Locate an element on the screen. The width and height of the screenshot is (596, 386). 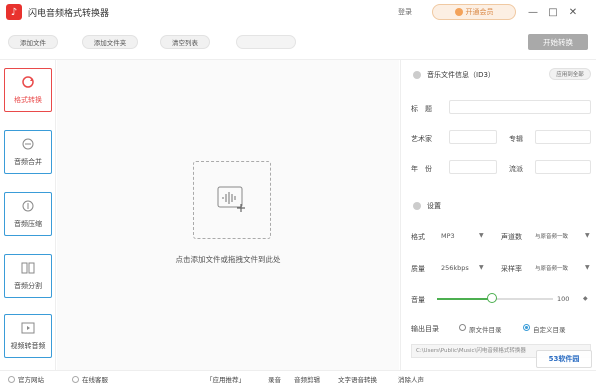
home-icon is located at coordinates (11, 379).